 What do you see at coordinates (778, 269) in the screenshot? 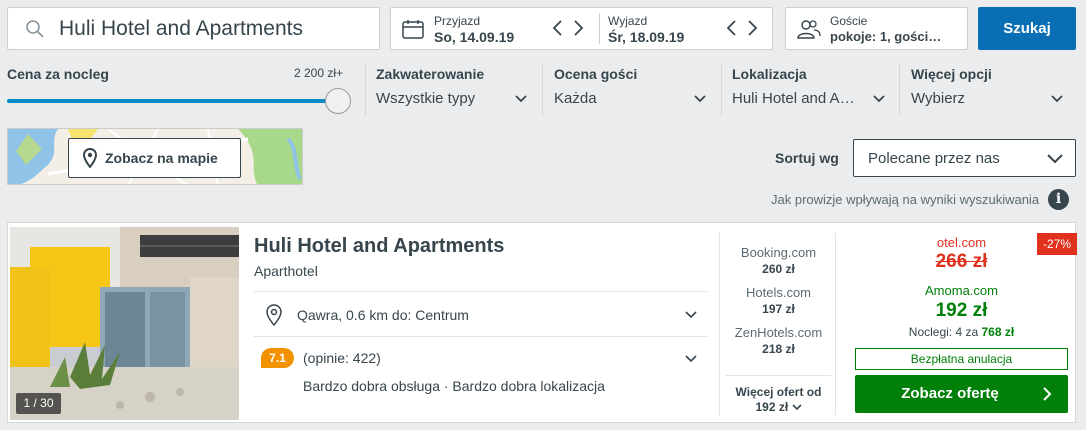
I see `provider-price: 260 zł` at bounding box center [778, 269].